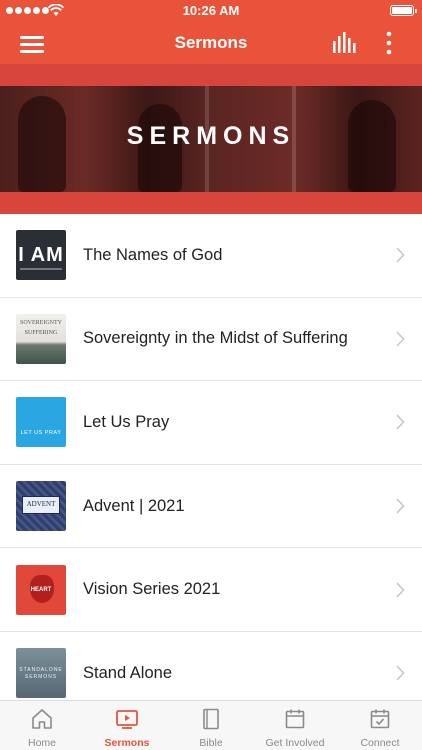 The height and width of the screenshot is (750, 422). What do you see at coordinates (211, 423) in the screenshot?
I see `sermon-row: LET US PRAY Let Us Pray` at bounding box center [211, 423].